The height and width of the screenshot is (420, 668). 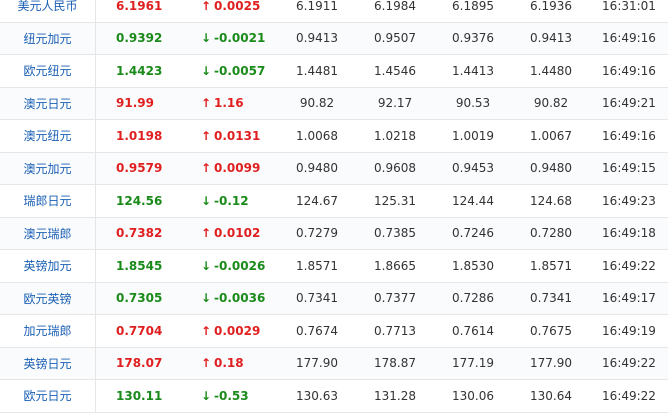 I want to click on value-col-4: 0.9480, so click(x=551, y=168).